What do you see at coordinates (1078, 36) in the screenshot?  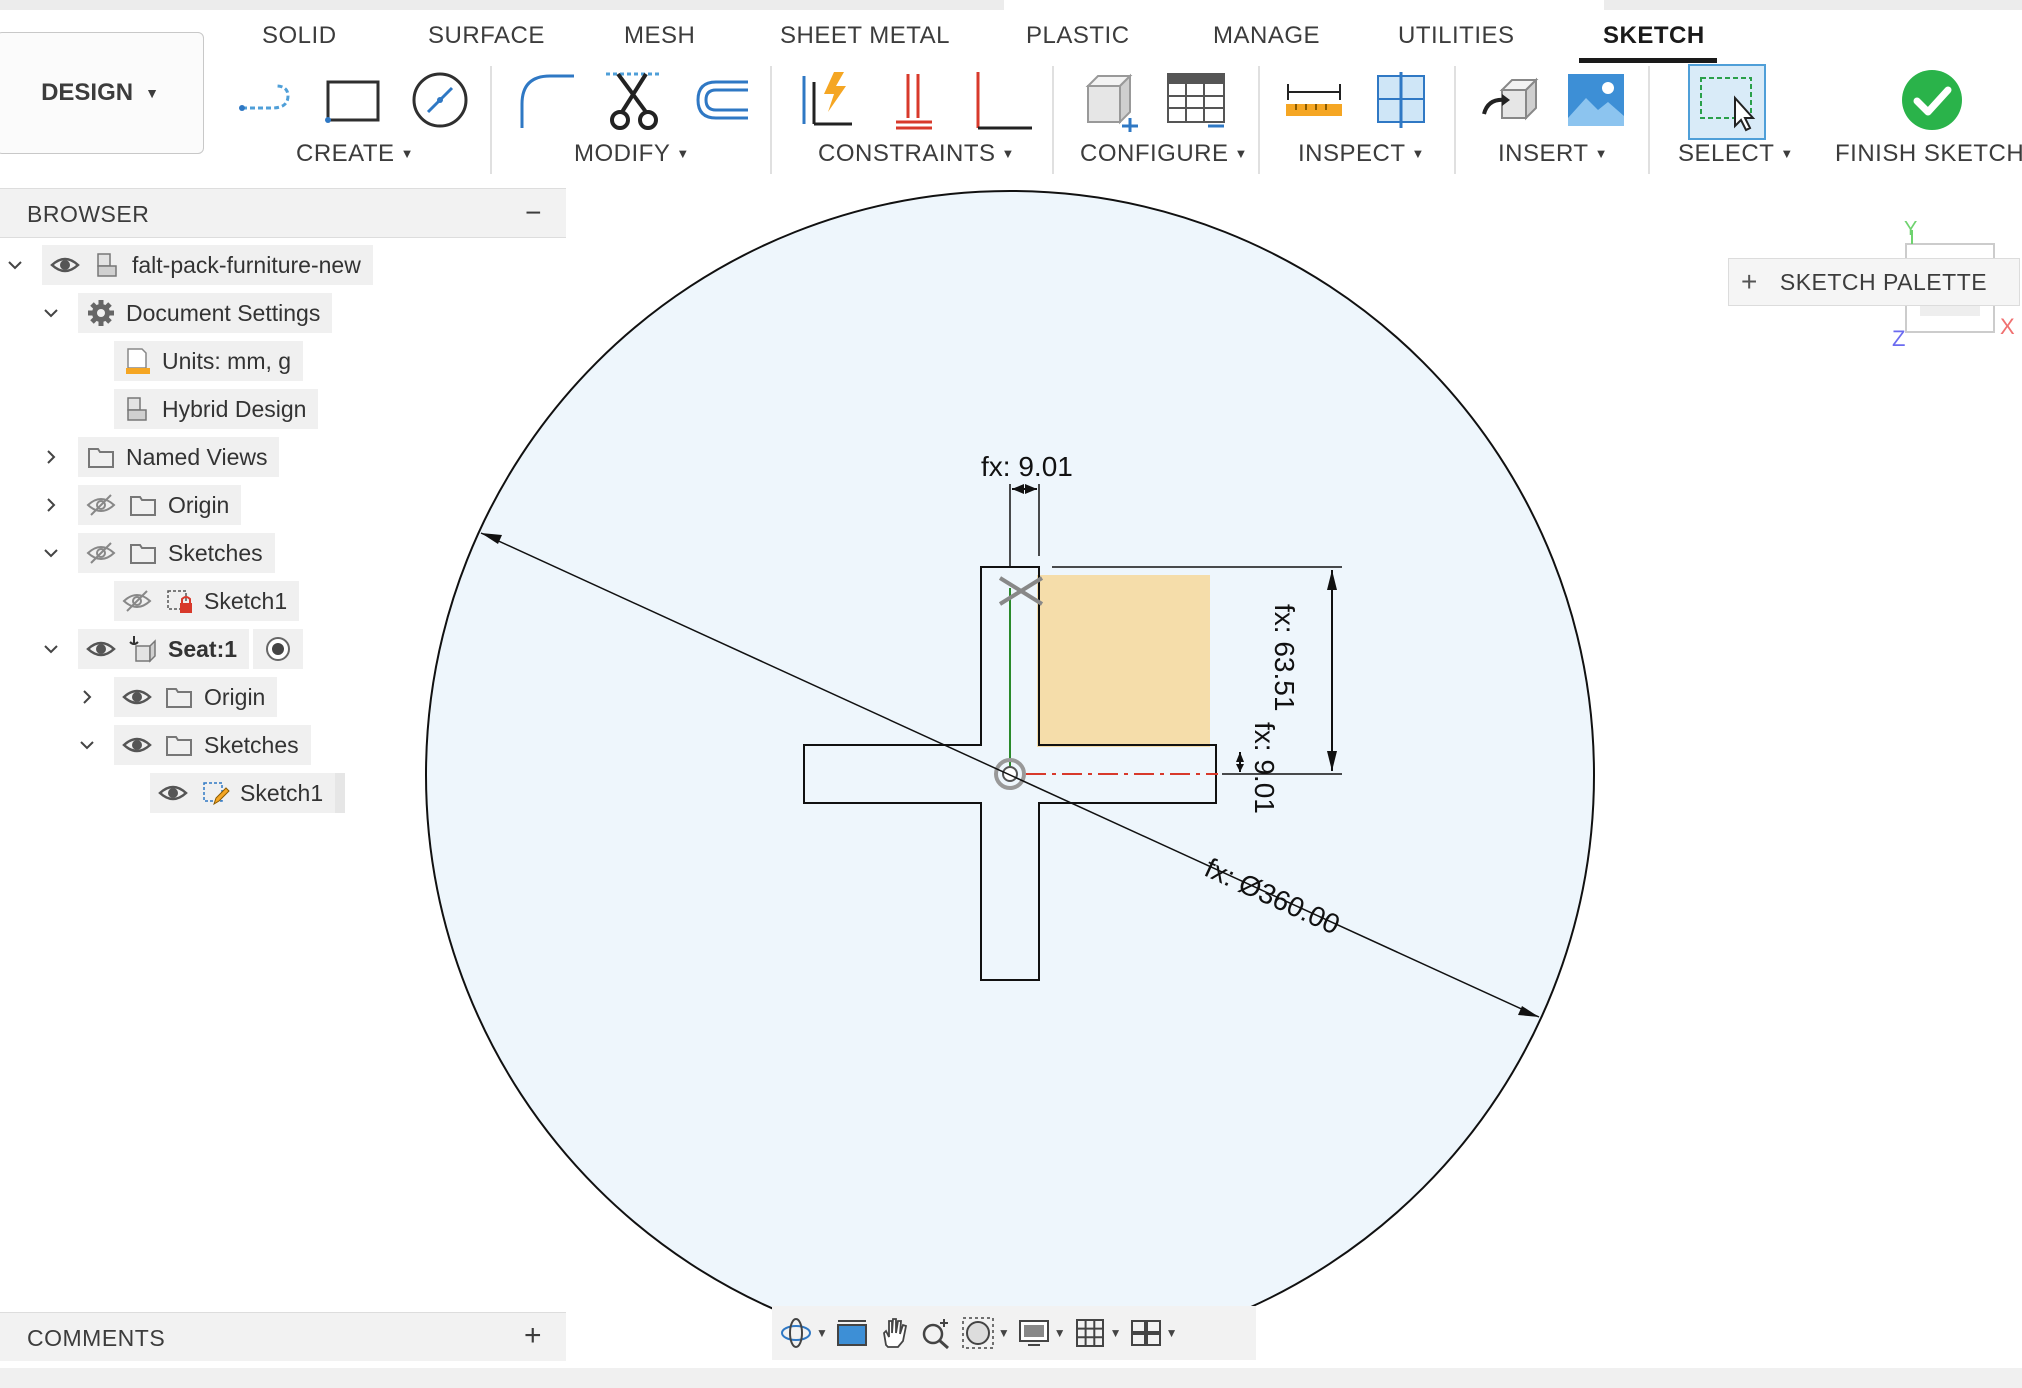 I see `tab-plastic: PLASTIC` at bounding box center [1078, 36].